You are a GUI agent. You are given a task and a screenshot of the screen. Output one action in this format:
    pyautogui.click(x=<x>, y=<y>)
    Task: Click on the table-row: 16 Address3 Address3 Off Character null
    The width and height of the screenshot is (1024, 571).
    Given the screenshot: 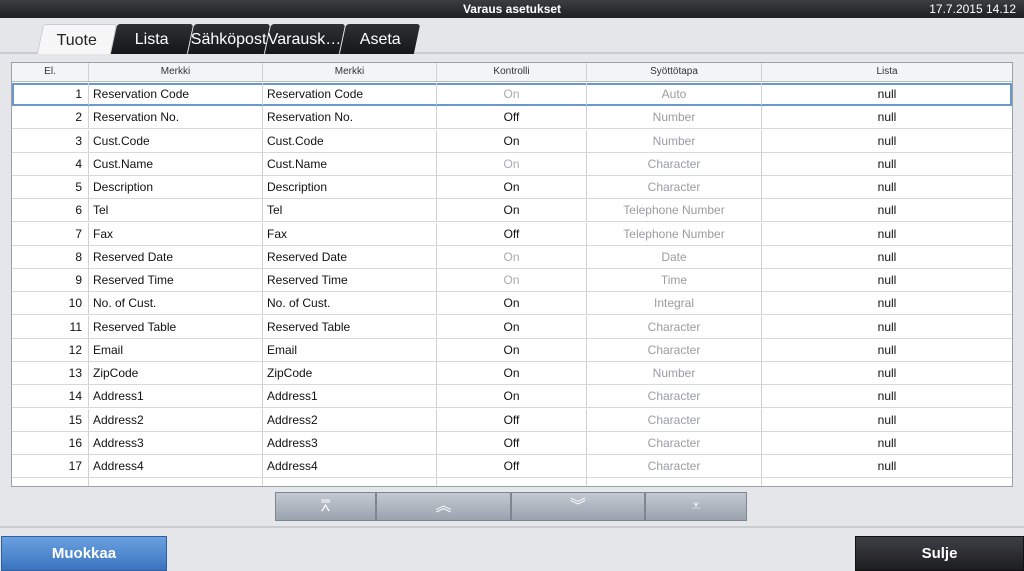 What is the action you would take?
    pyautogui.click(x=512, y=443)
    